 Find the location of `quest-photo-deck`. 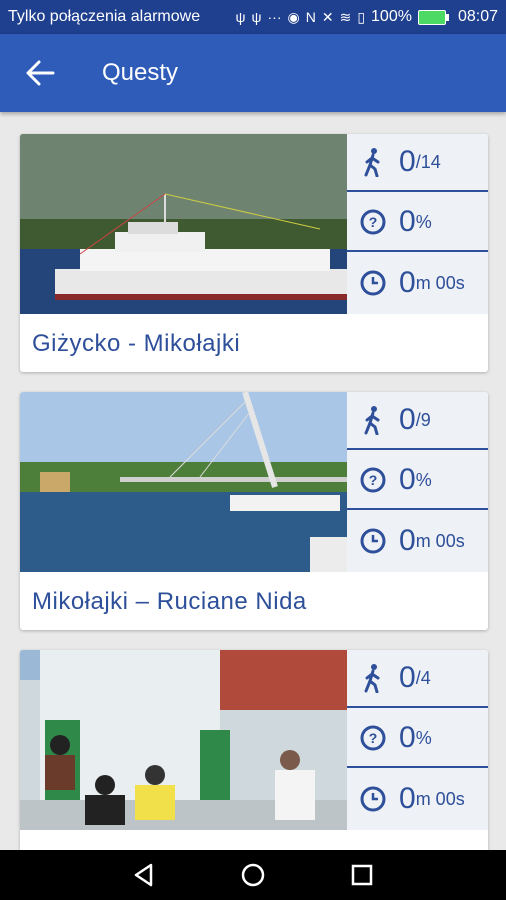

quest-photo-deck is located at coordinates (183, 740).